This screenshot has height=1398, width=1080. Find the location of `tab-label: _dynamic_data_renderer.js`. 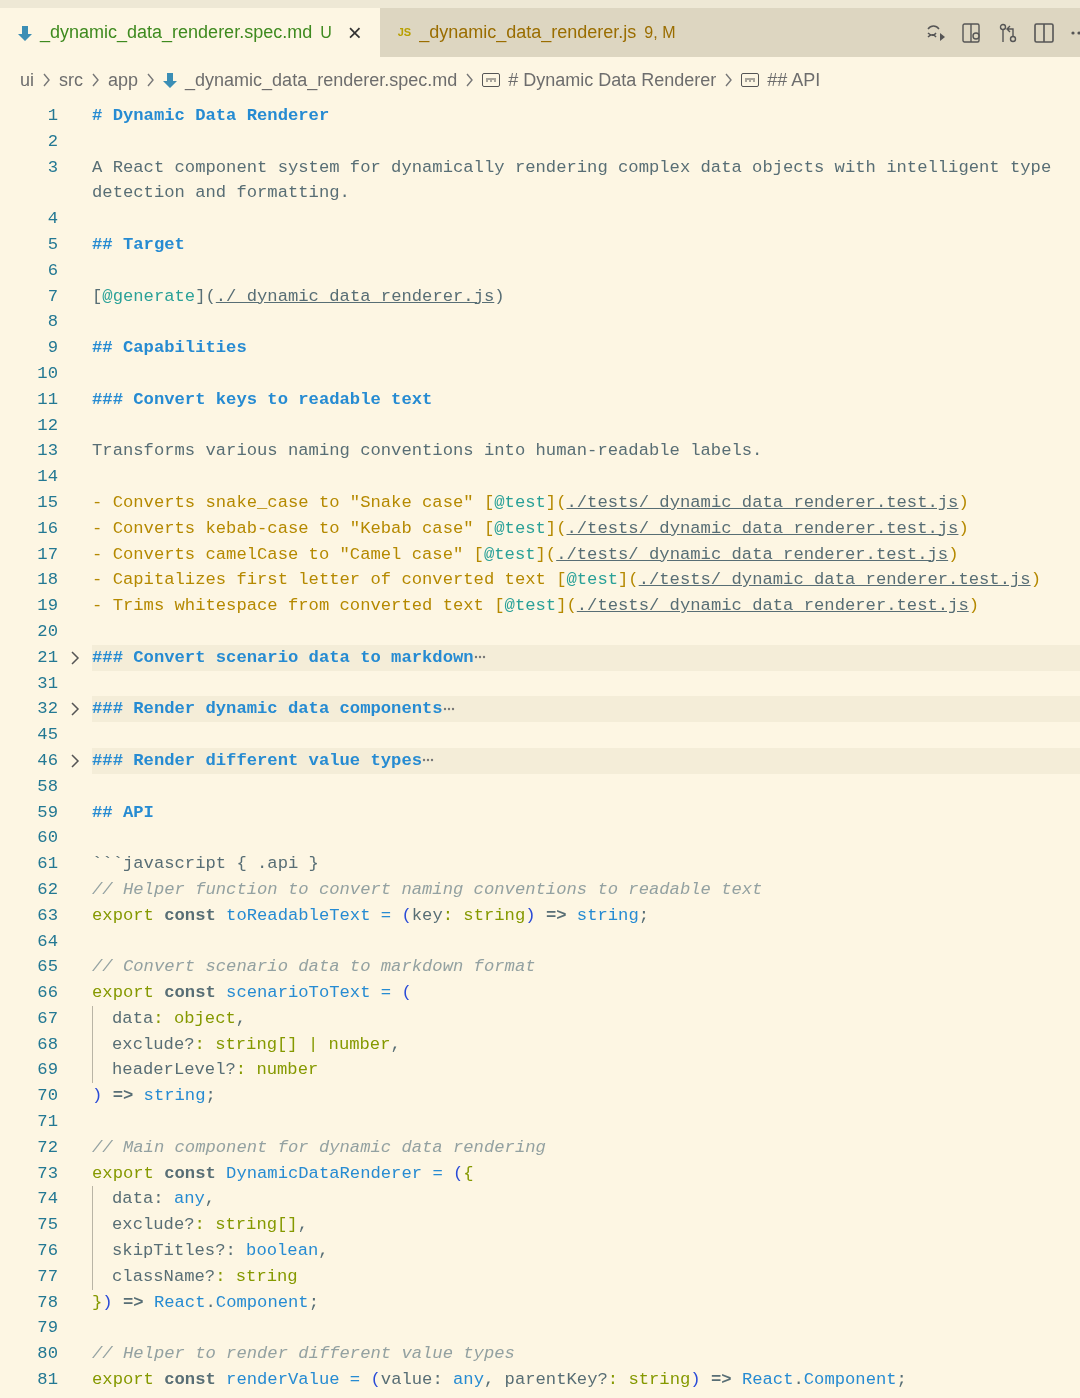

tab-label: _dynamic_data_renderer.js is located at coordinates (528, 33).